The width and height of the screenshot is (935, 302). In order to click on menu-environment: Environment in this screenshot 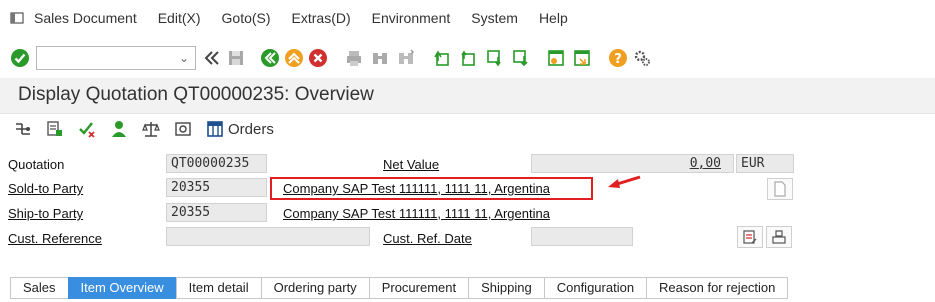, I will do `click(411, 18)`.